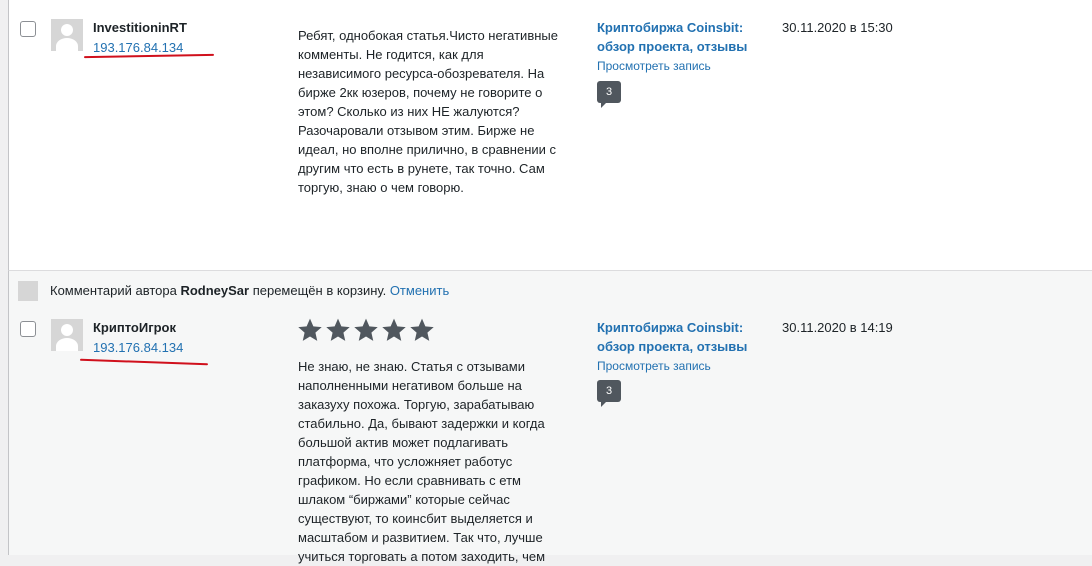  Describe the element at coordinates (837, 327) in the screenshot. I see `comment-date: 30.11.2020 в 14:19` at that location.